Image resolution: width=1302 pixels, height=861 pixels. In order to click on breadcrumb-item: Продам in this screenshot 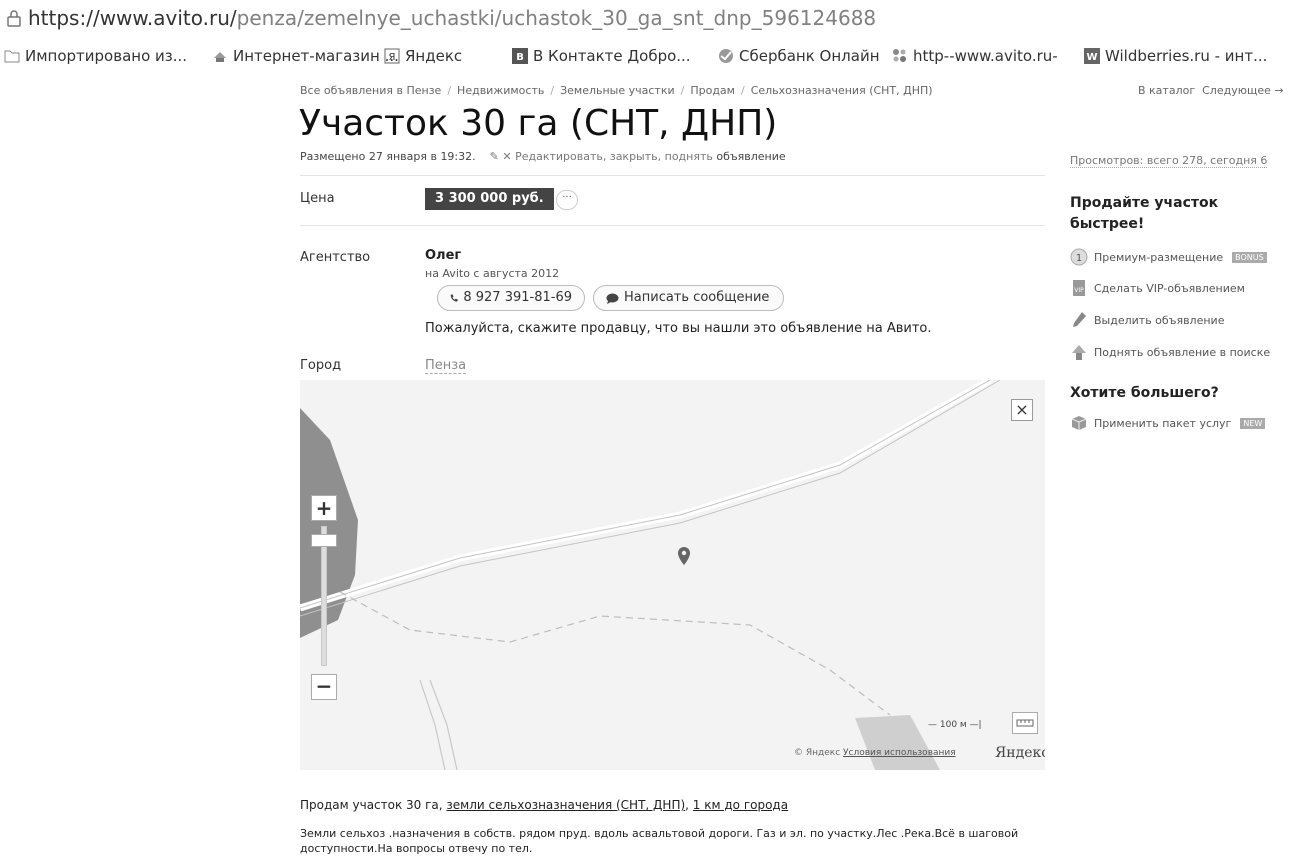, I will do `click(712, 90)`.